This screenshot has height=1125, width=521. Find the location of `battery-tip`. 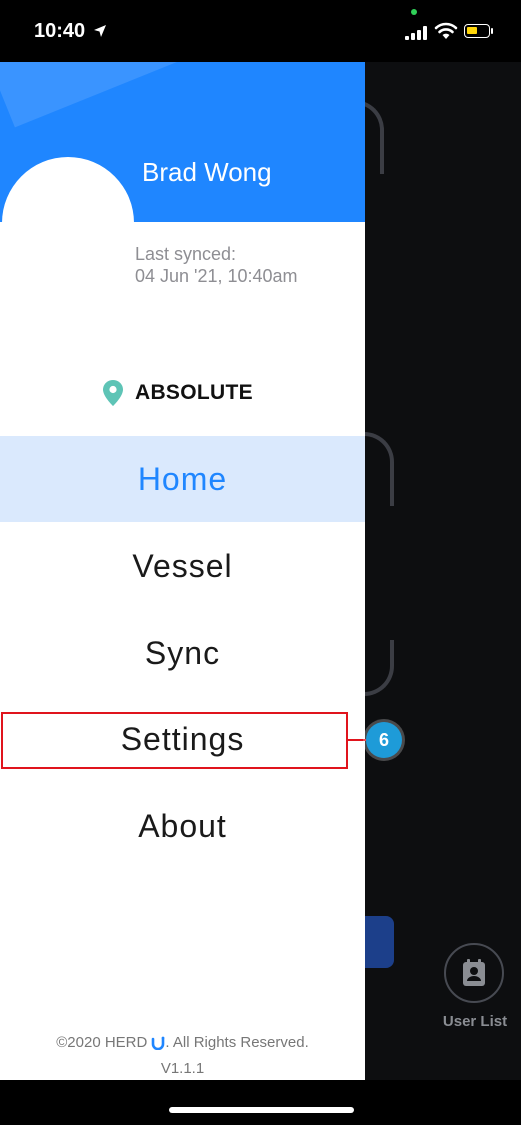

battery-tip is located at coordinates (492, 31).